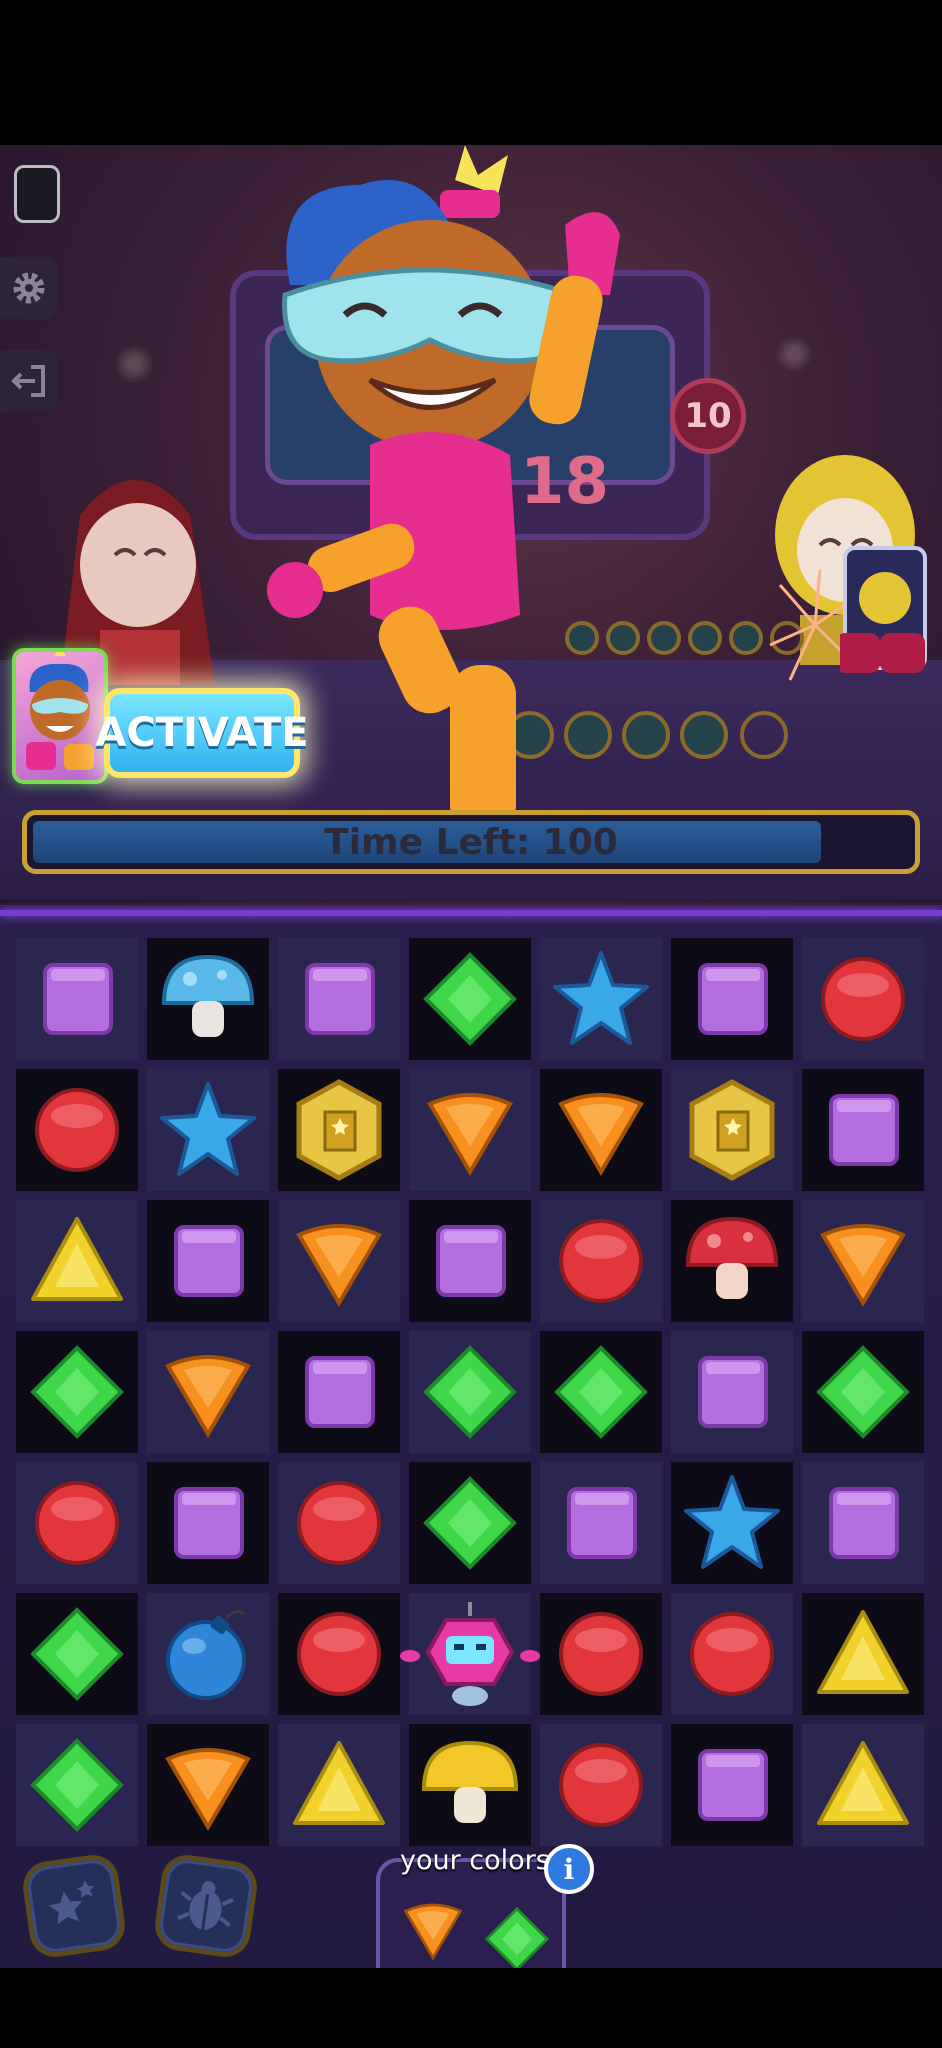 The image size is (942, 2048). I want to click on scarab-icon, so click(205, 1905).